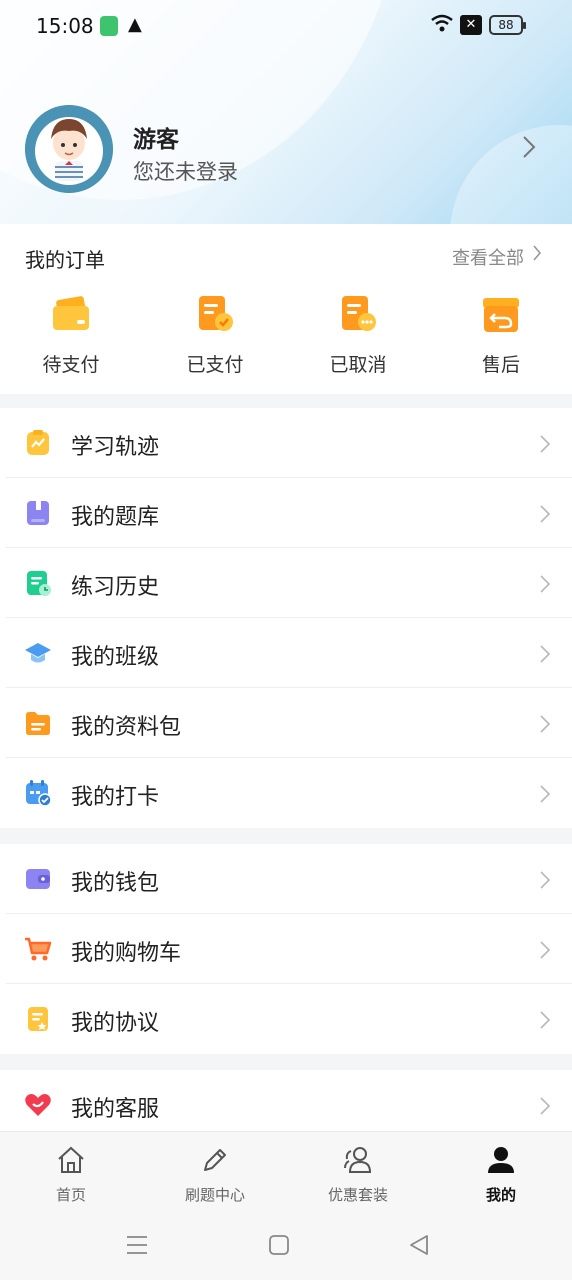 The image size is (572, 1280). What do you see at coordinates (156, 140) in the screenshot?
I see `profile-name: 游客` at bounding box center [156, 140].